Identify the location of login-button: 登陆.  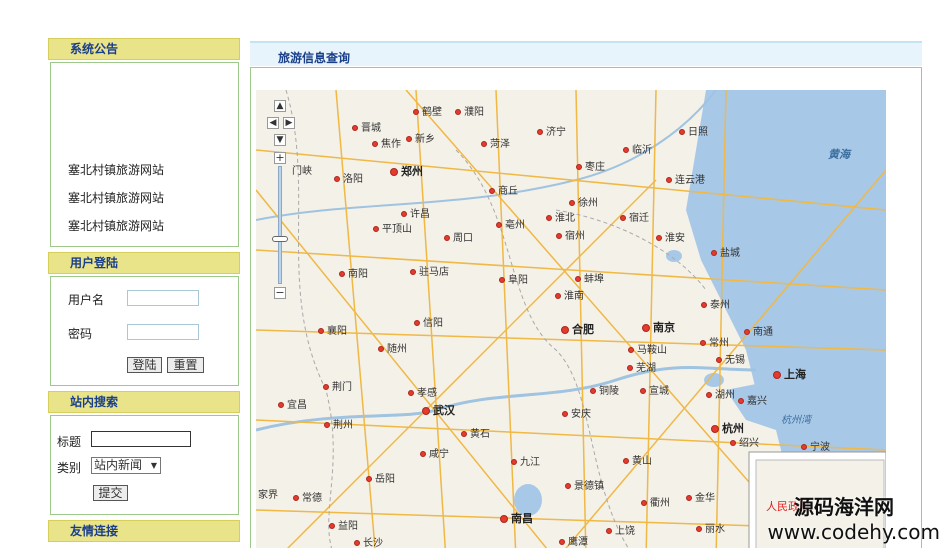
(144, 365).